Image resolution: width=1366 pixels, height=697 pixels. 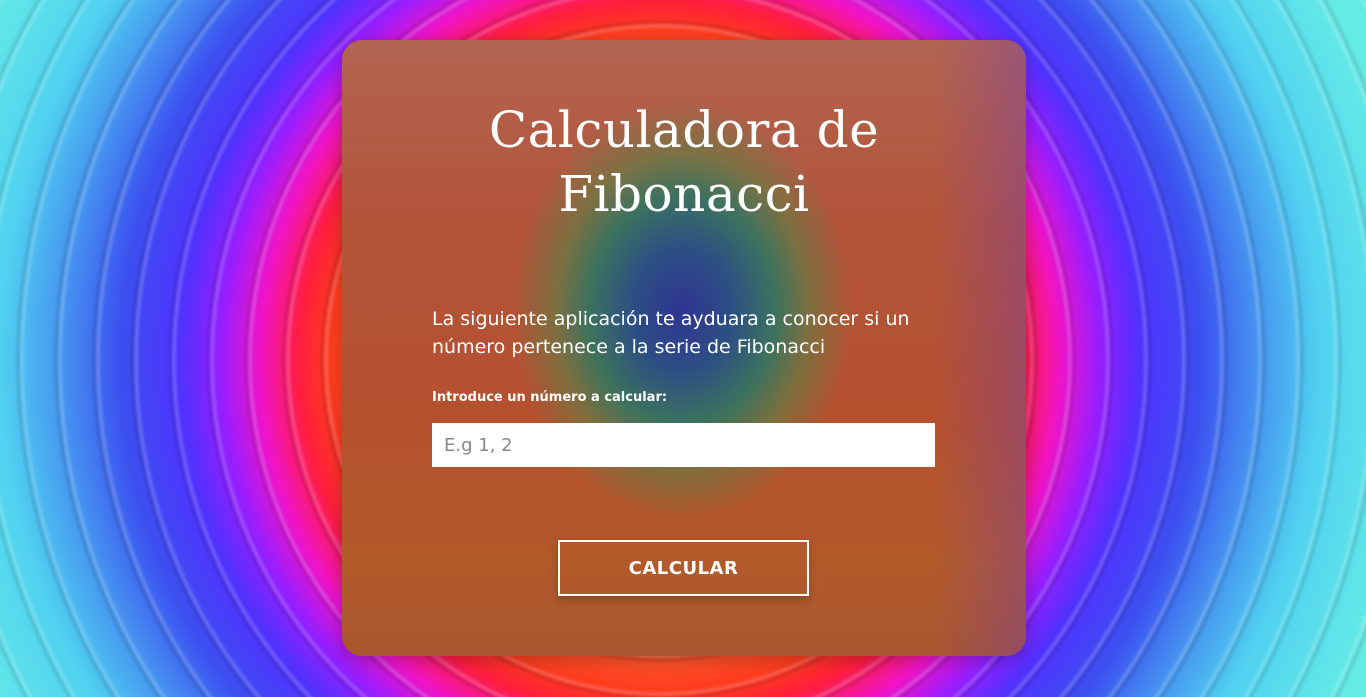 I want to click on title-line-1: Calculadora de, so click(x=684, y=130).